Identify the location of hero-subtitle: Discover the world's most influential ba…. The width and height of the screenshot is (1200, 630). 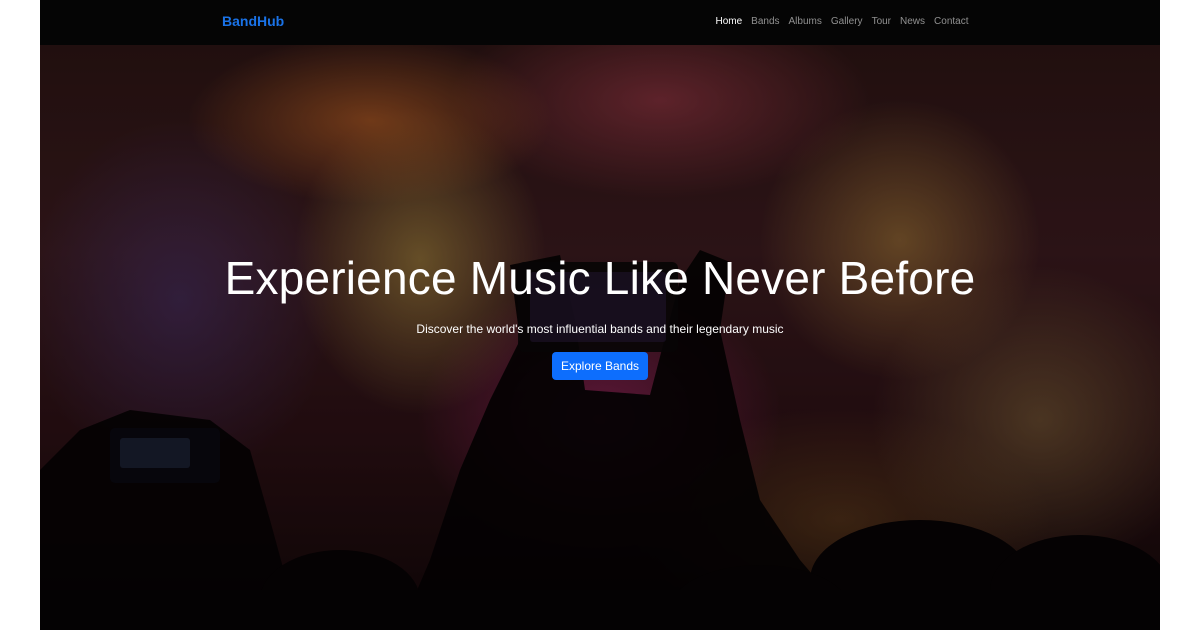
(600, 329).